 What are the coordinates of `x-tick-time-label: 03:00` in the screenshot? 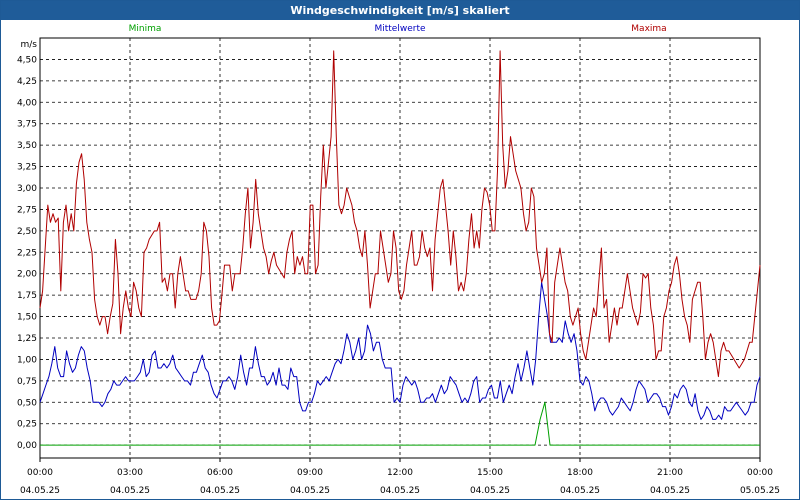 It's located at (130, 473).